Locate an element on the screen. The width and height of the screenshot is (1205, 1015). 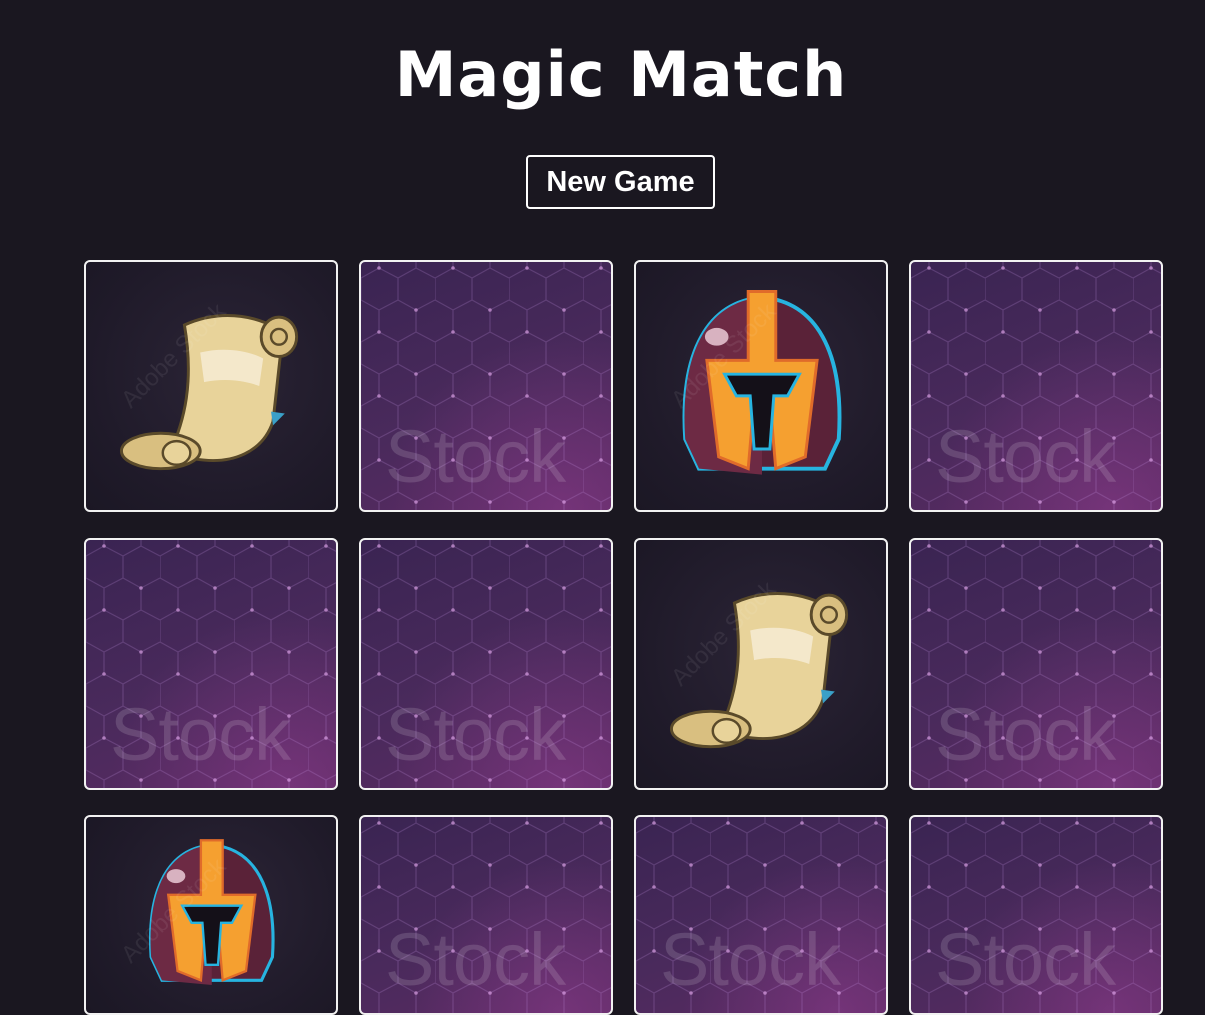
helmet-icon is located at coordinates (211, 912).